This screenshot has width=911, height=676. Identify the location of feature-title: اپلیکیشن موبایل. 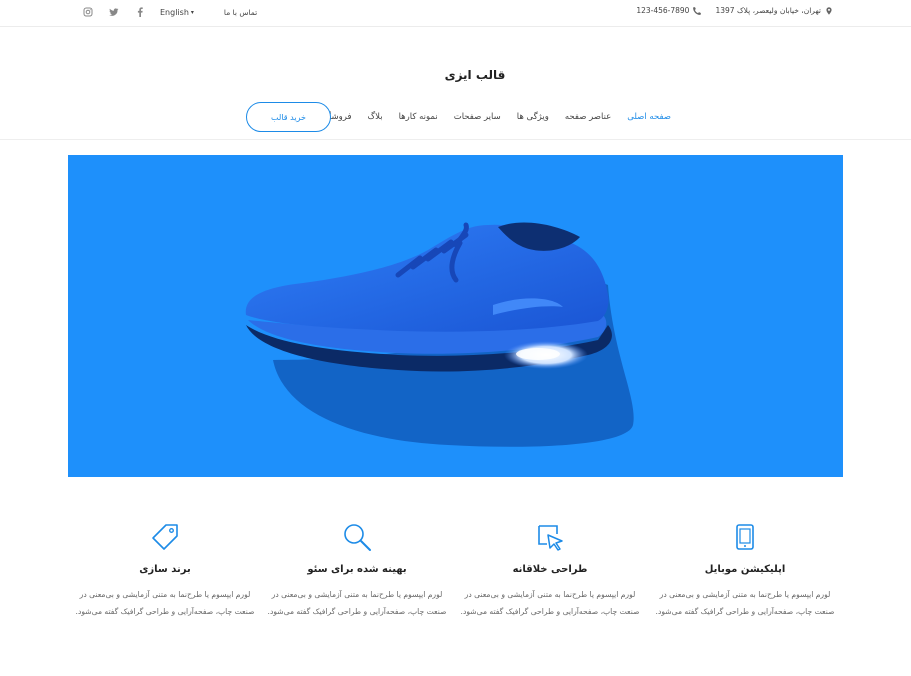
(745, 569).